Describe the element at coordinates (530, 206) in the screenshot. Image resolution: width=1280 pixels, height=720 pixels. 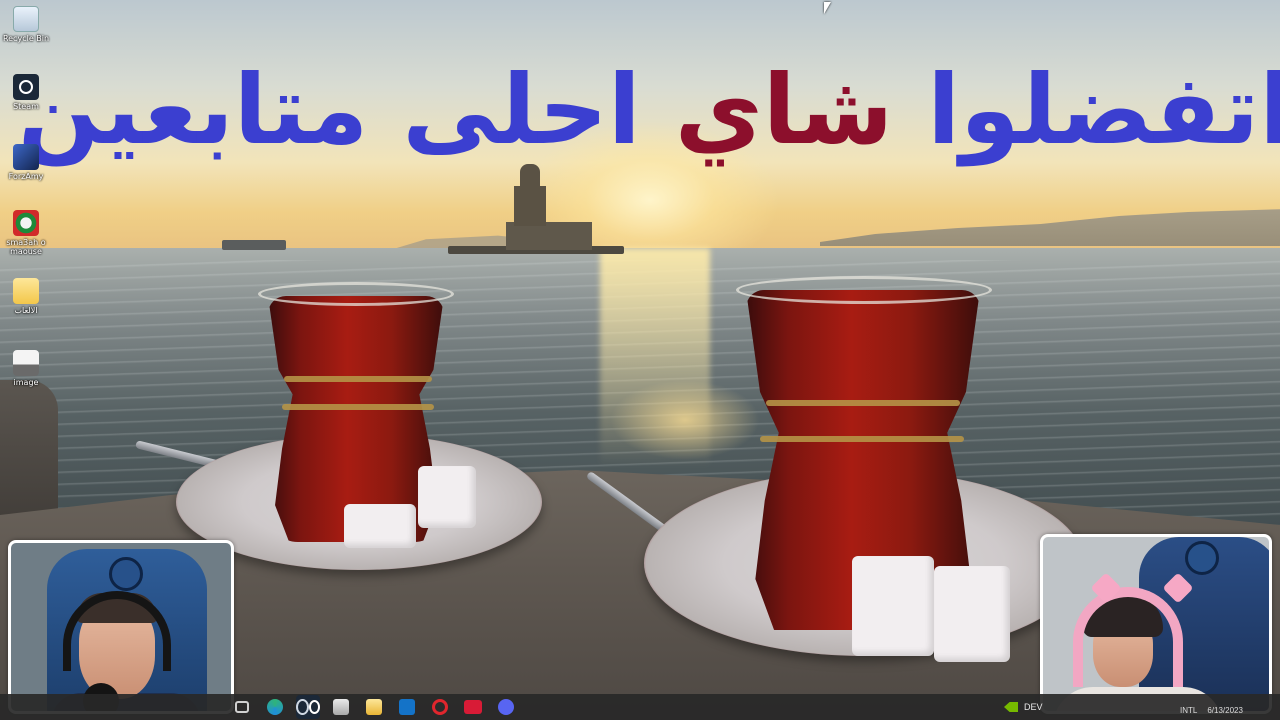
I see `wallpaper-tower-body` at that location.